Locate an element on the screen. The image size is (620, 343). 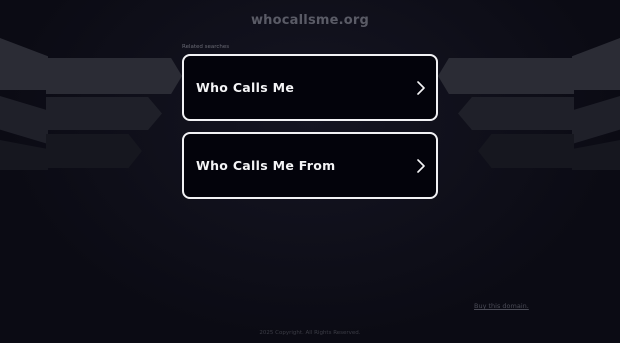
search-link-label: Who Calls Me From is located at coordinates (266, 165).